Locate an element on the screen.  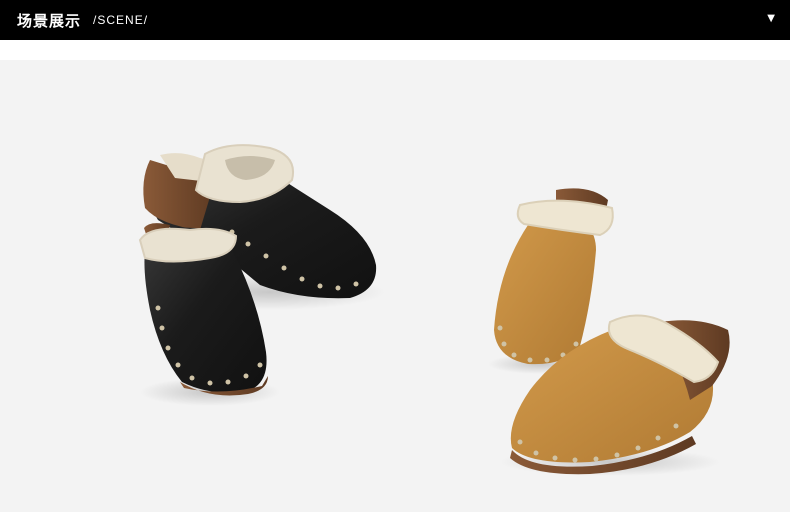
section-subtitle: /SCENE/ is located at coordinates (121, 20).